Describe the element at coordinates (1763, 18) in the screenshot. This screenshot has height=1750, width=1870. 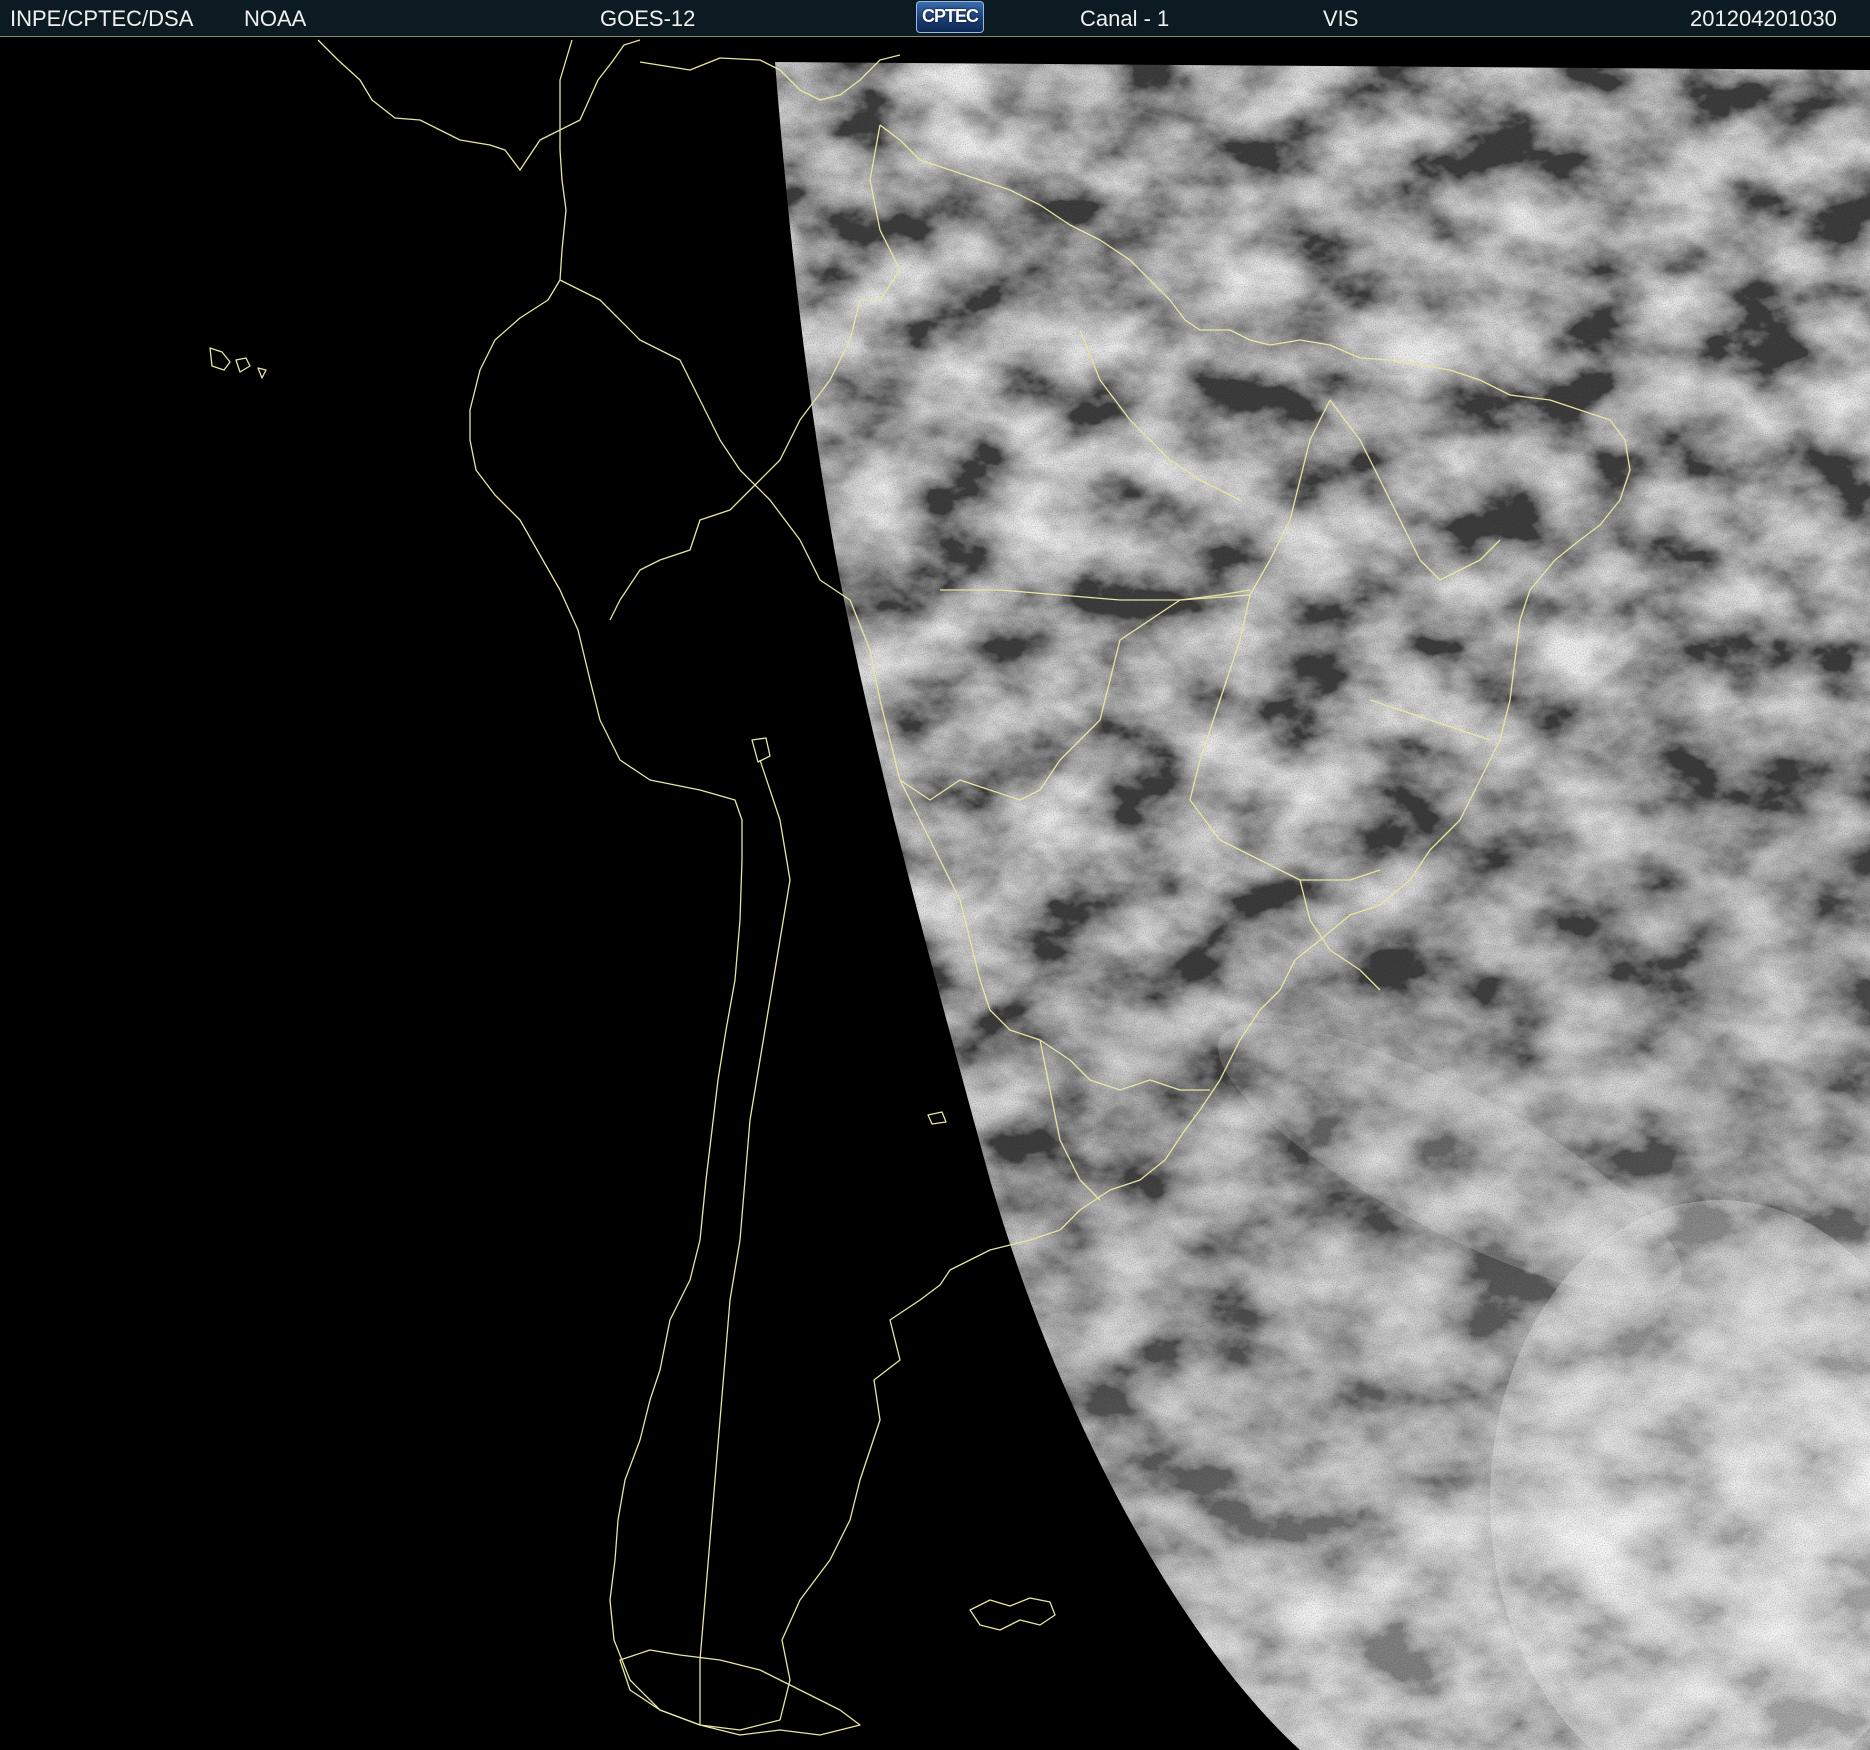
I see `timestamp-label: 201204201030` at that location.